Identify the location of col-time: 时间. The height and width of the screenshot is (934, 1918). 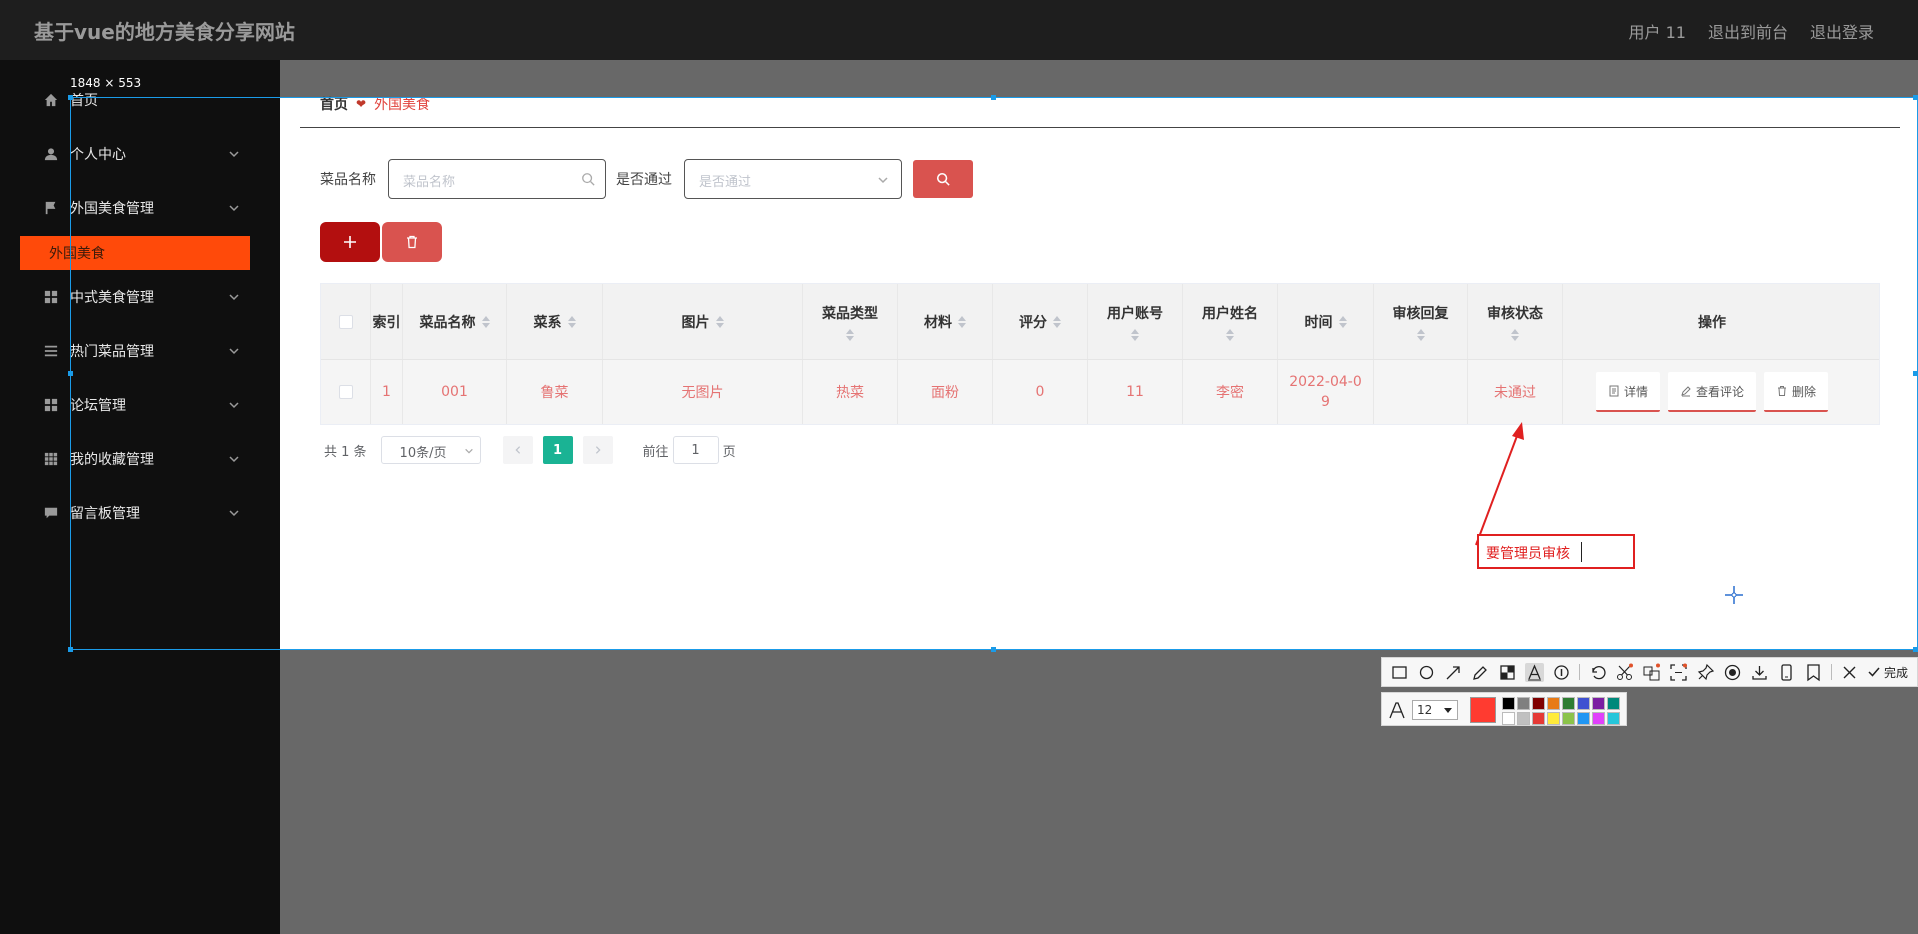
(1326, 321).